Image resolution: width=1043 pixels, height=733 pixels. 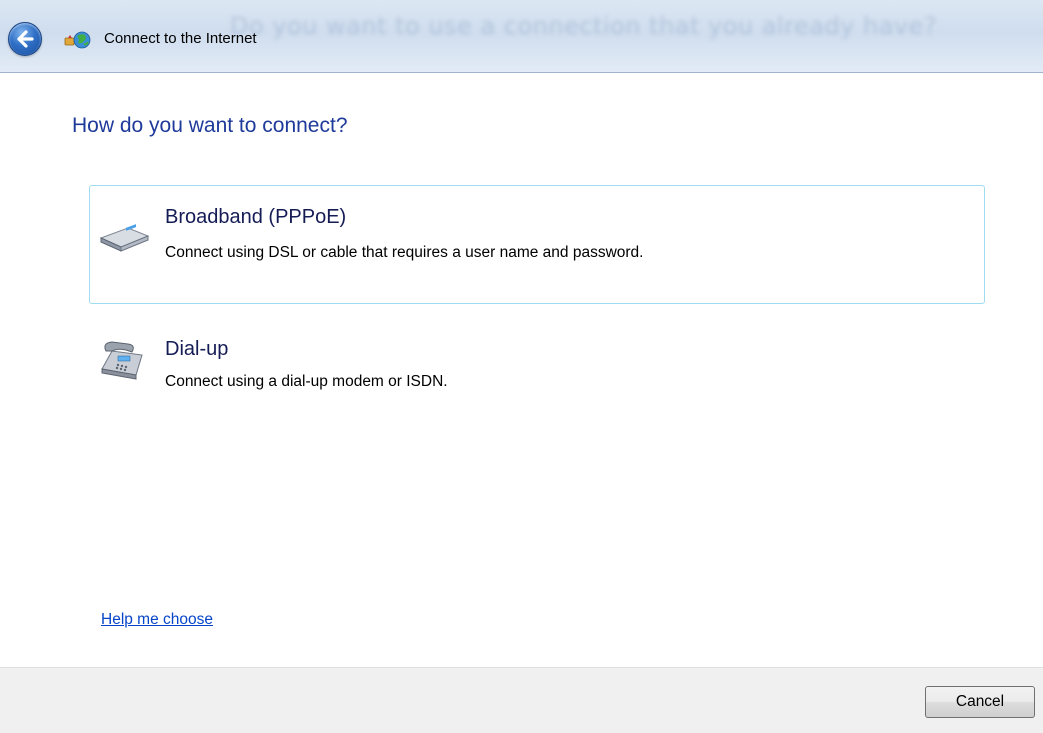 What do you see at coordinates (77, 40) in the screenshot?
I see `network-globe-icon` at bounding box center [77, 40].